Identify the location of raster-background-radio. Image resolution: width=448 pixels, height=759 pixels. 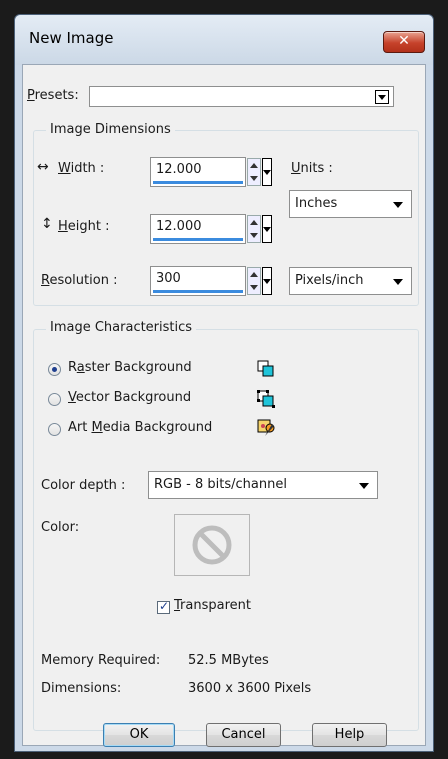
(54, 369).